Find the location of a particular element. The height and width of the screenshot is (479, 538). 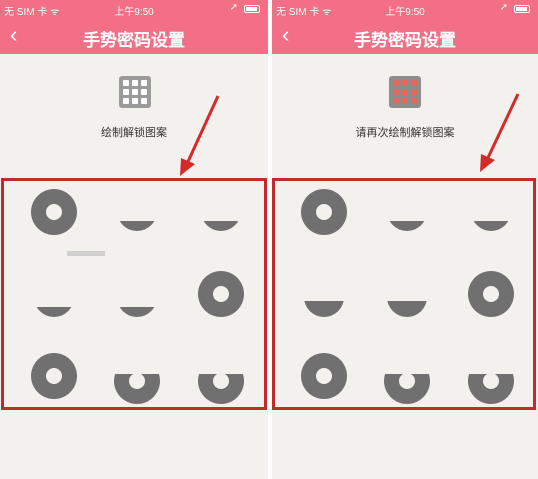

smudge-mark is located at coordinates (86, 253).